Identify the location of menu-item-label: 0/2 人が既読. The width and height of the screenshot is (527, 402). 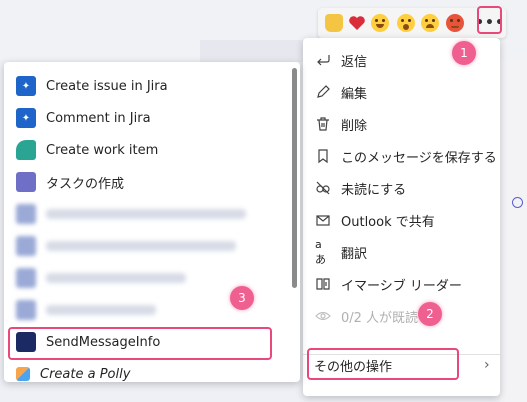
(380, 318).